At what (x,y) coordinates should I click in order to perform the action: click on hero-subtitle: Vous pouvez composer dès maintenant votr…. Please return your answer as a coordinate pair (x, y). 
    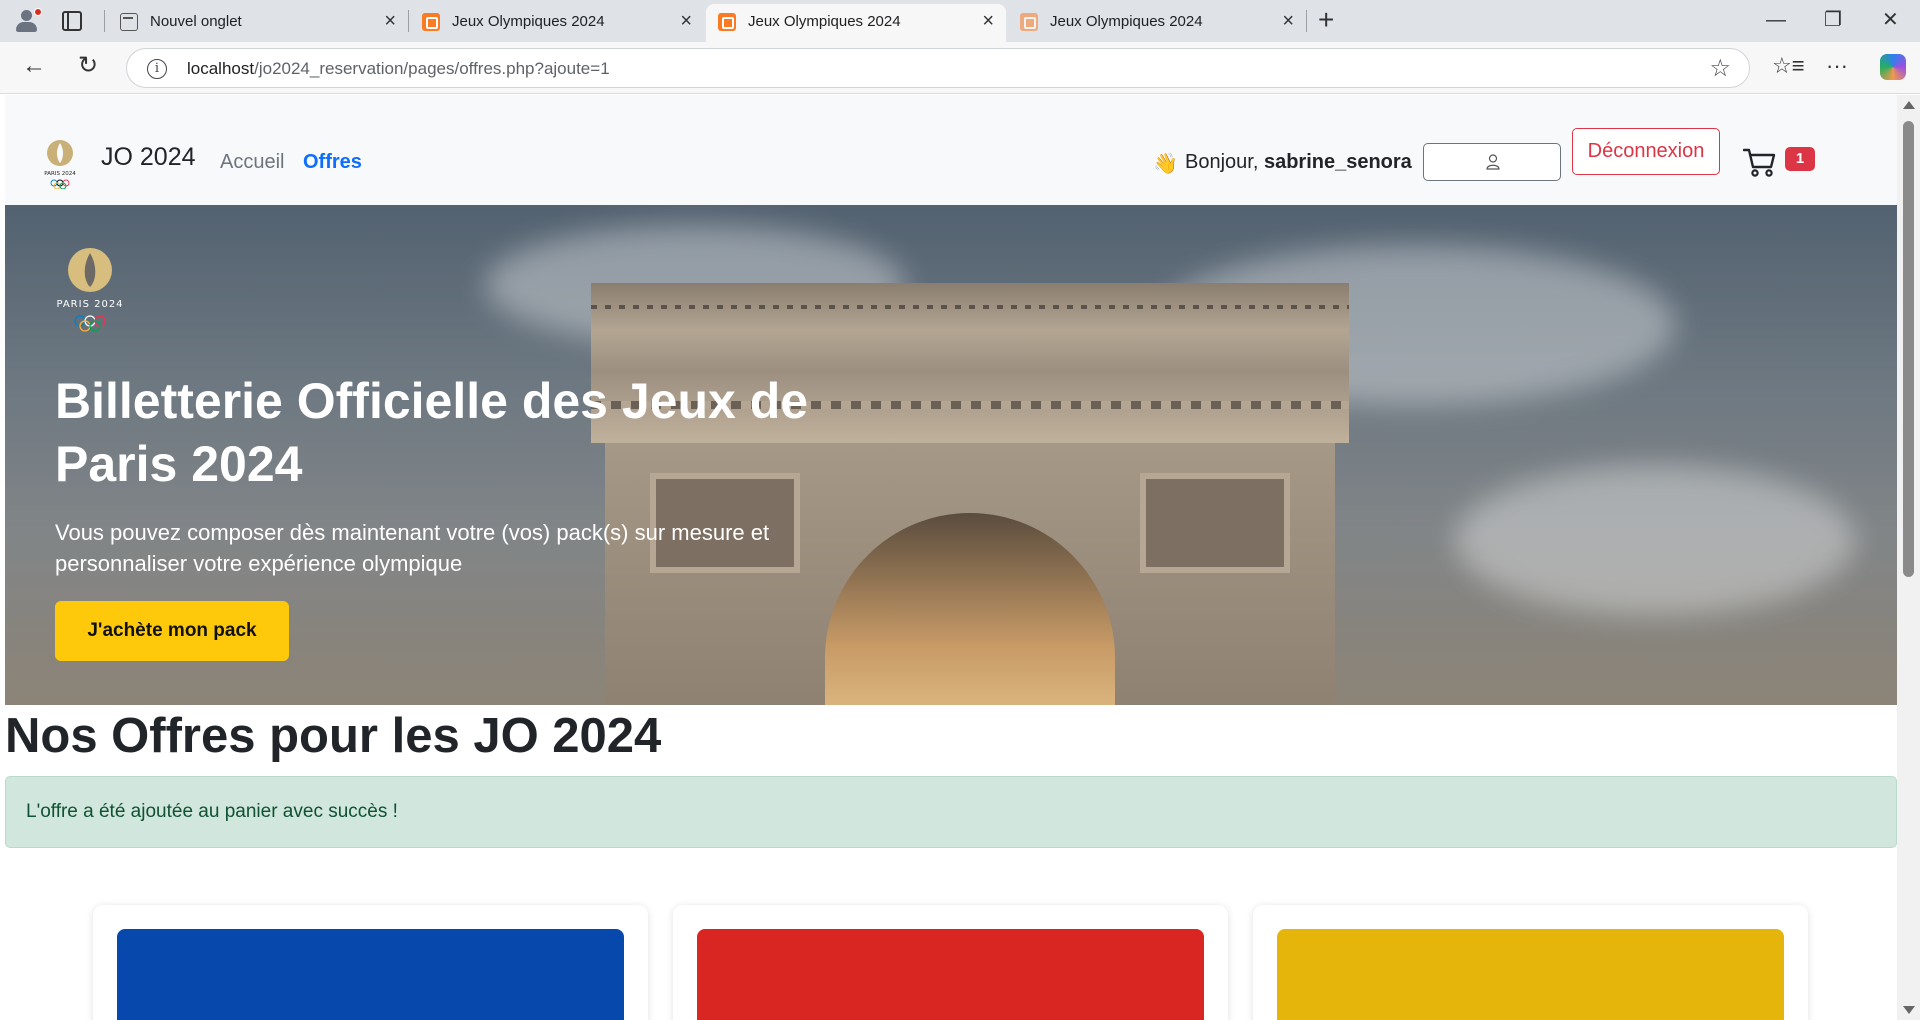
    Looking at the image, I should click on (412, 548).